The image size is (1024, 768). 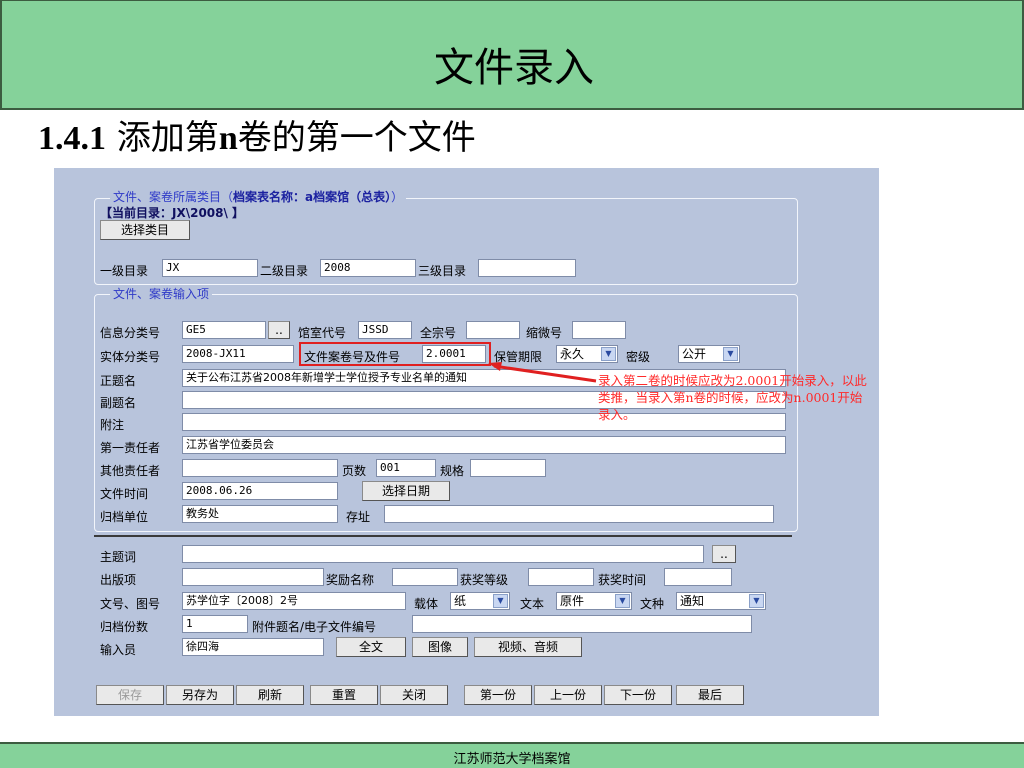 I want to click on doc-type-select: 通知 ▼, so click(x=721, y=601).